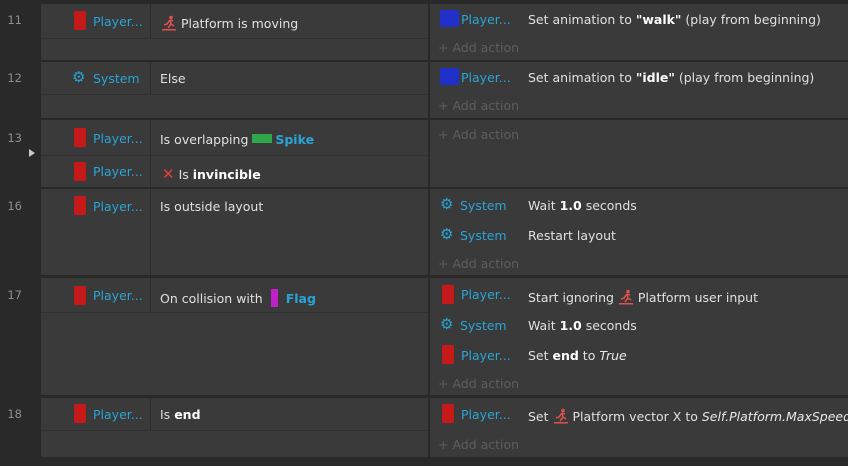 This screenshot has width=848, height=466. I want to click on event-line-number: 16, so click(14, 206).